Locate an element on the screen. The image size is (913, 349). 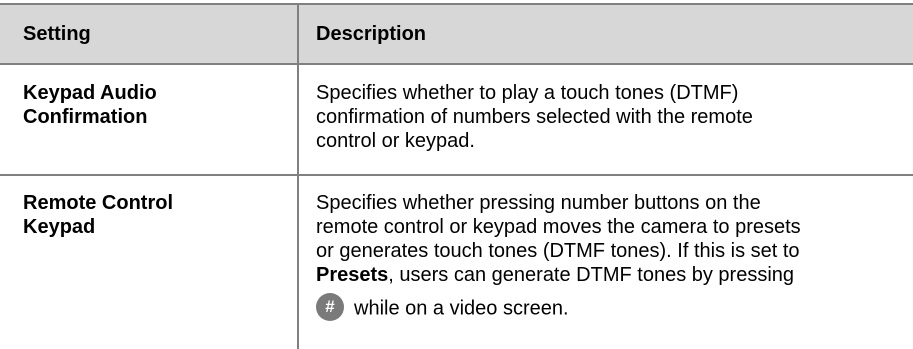
setting-line: Confirmation is located at coordinates (85, 117).